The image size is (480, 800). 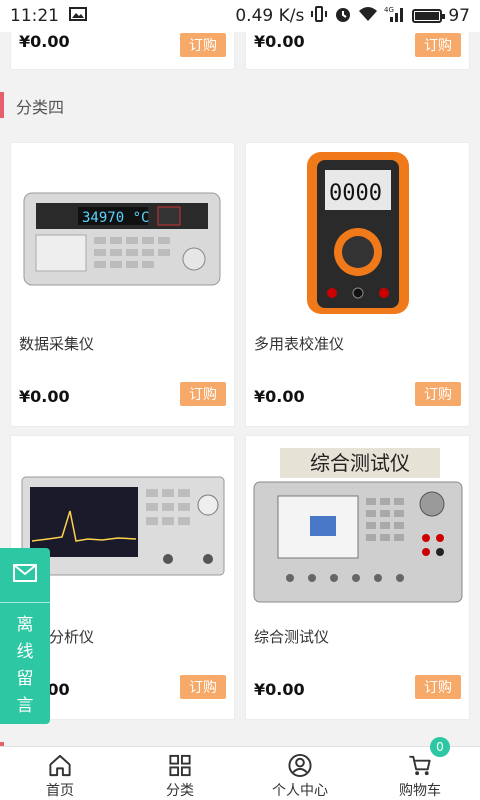 What do you see at coordinates (2, 105) in the screenshot?
I see `section-accent-bar` at bounding box center [2, 105].